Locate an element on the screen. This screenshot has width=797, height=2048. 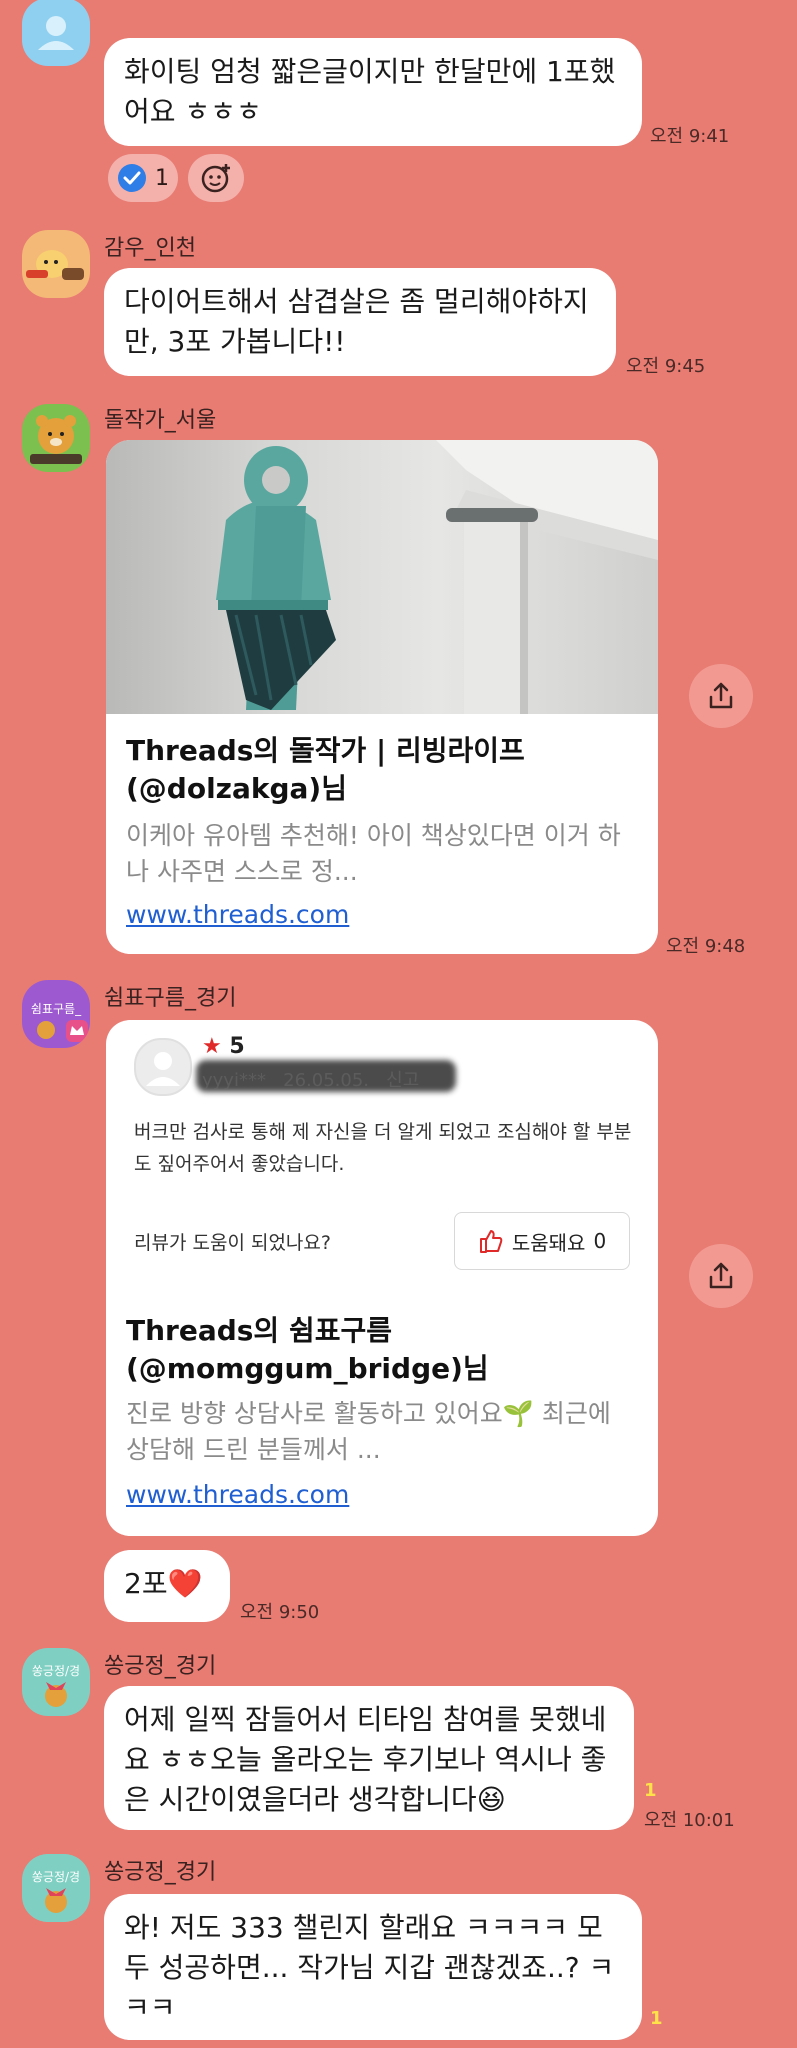
check-icon is located at coordinates (132, 178).